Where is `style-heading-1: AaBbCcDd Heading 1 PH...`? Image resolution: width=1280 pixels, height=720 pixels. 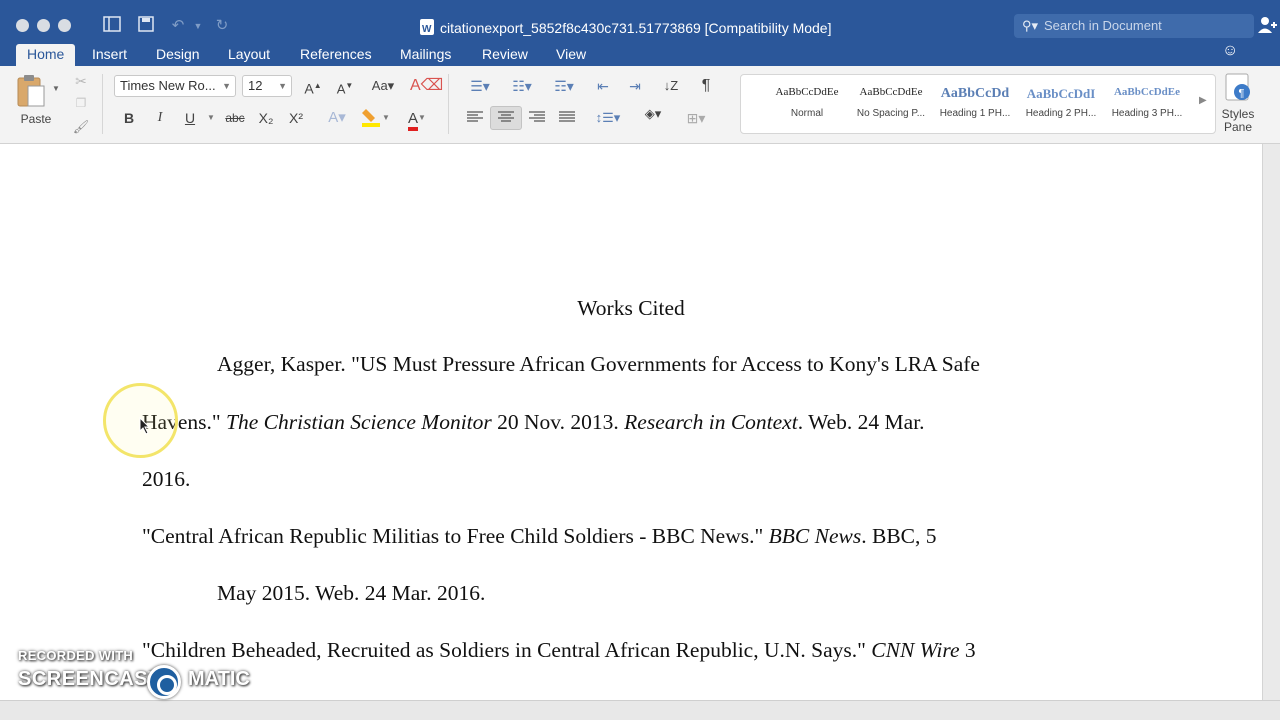
style-heading-1: AaBbCcDd Heading 1 PH... is located at coordinates (975, 104).